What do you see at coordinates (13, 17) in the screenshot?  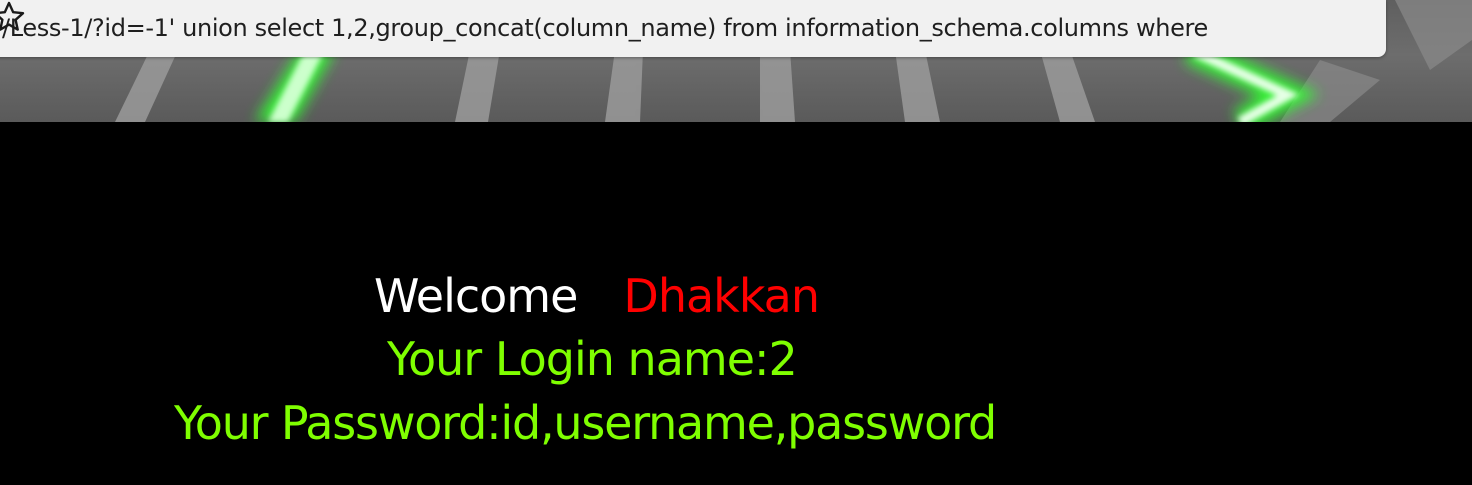 I see `star-outline-icon` at bounding box center [13, 17].